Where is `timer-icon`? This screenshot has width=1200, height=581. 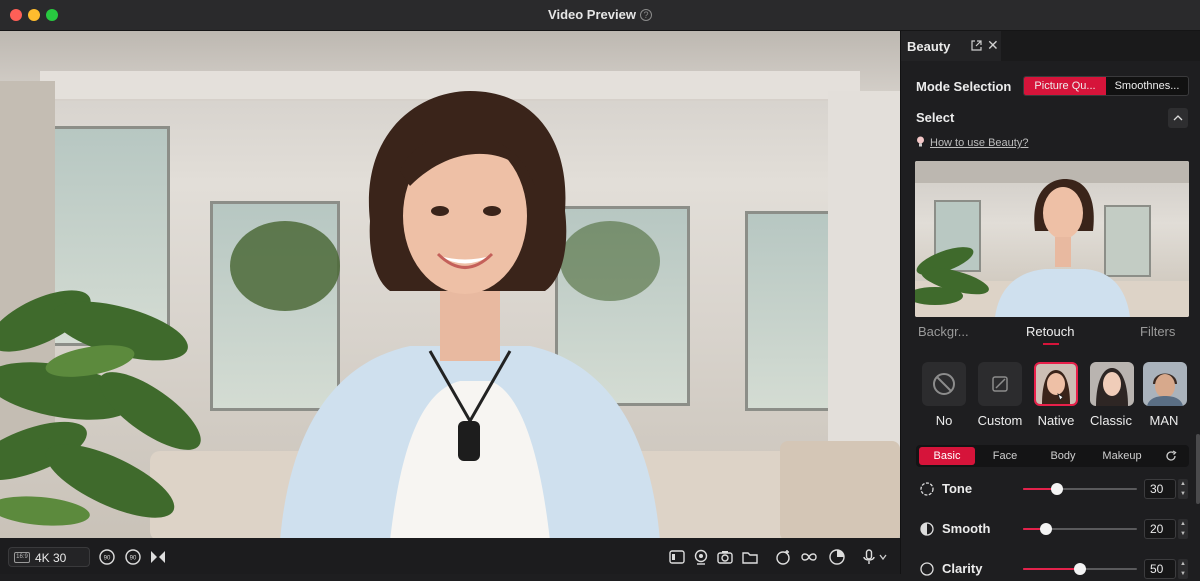
timer-icon is located at coordinates (837, 557).